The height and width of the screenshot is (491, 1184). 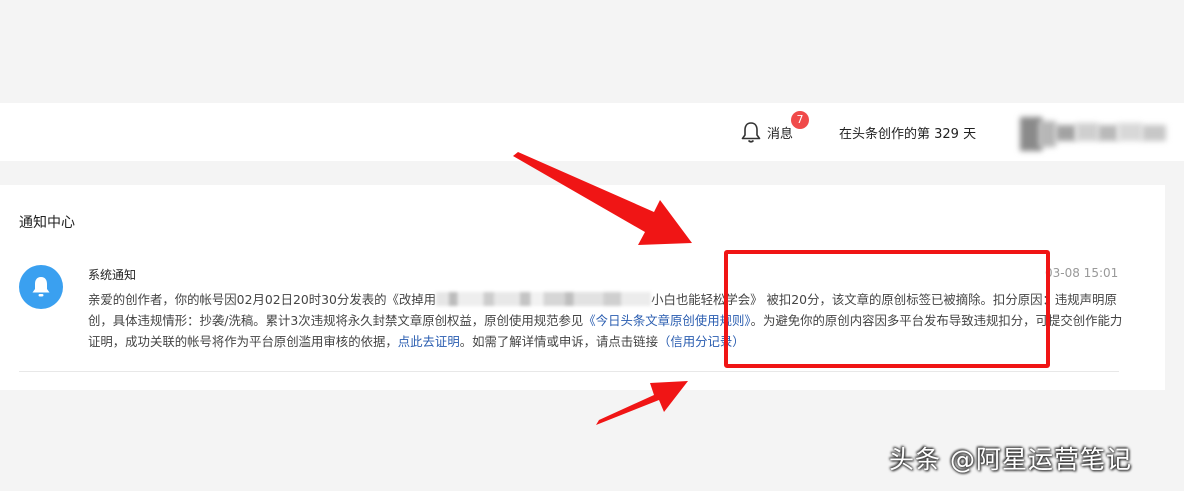 What do you see at coordinates (887, 309) in the screenshot?
I see `annotation-highlight-box` at bounding box center [887, 309].